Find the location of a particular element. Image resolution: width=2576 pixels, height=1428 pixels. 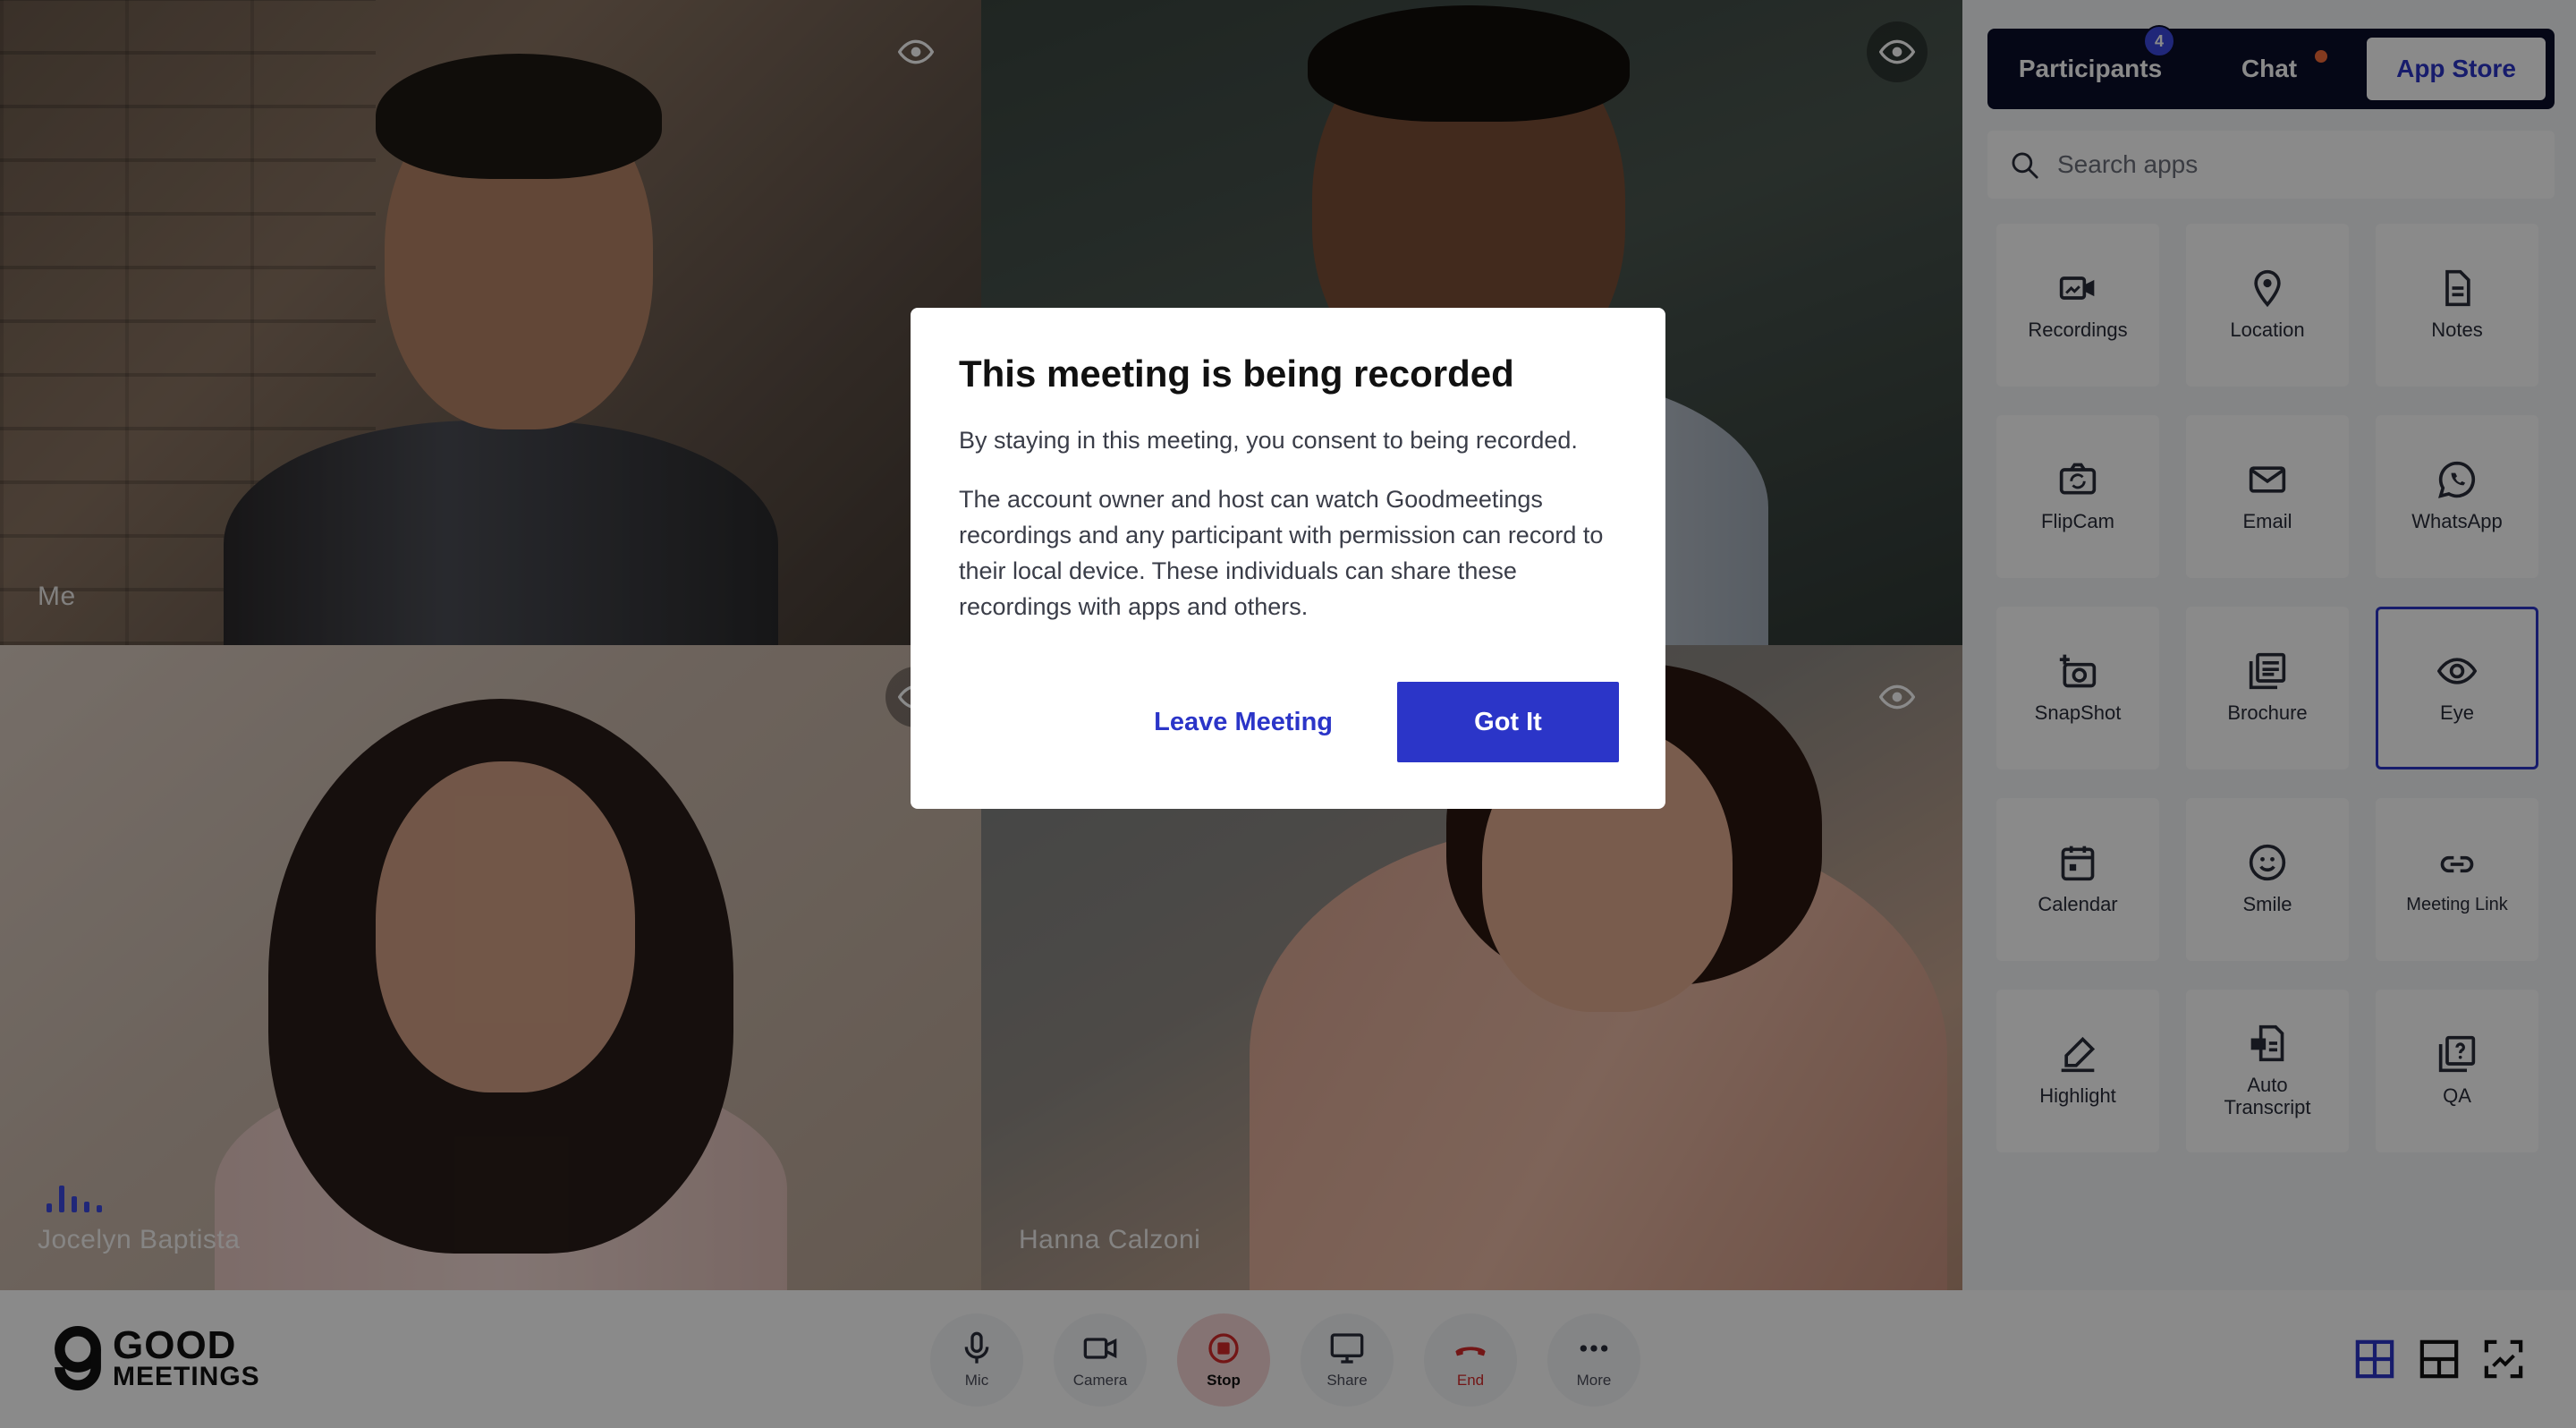

dialog-title: This meeting is being recorded is located at coordinates (1236, 374).